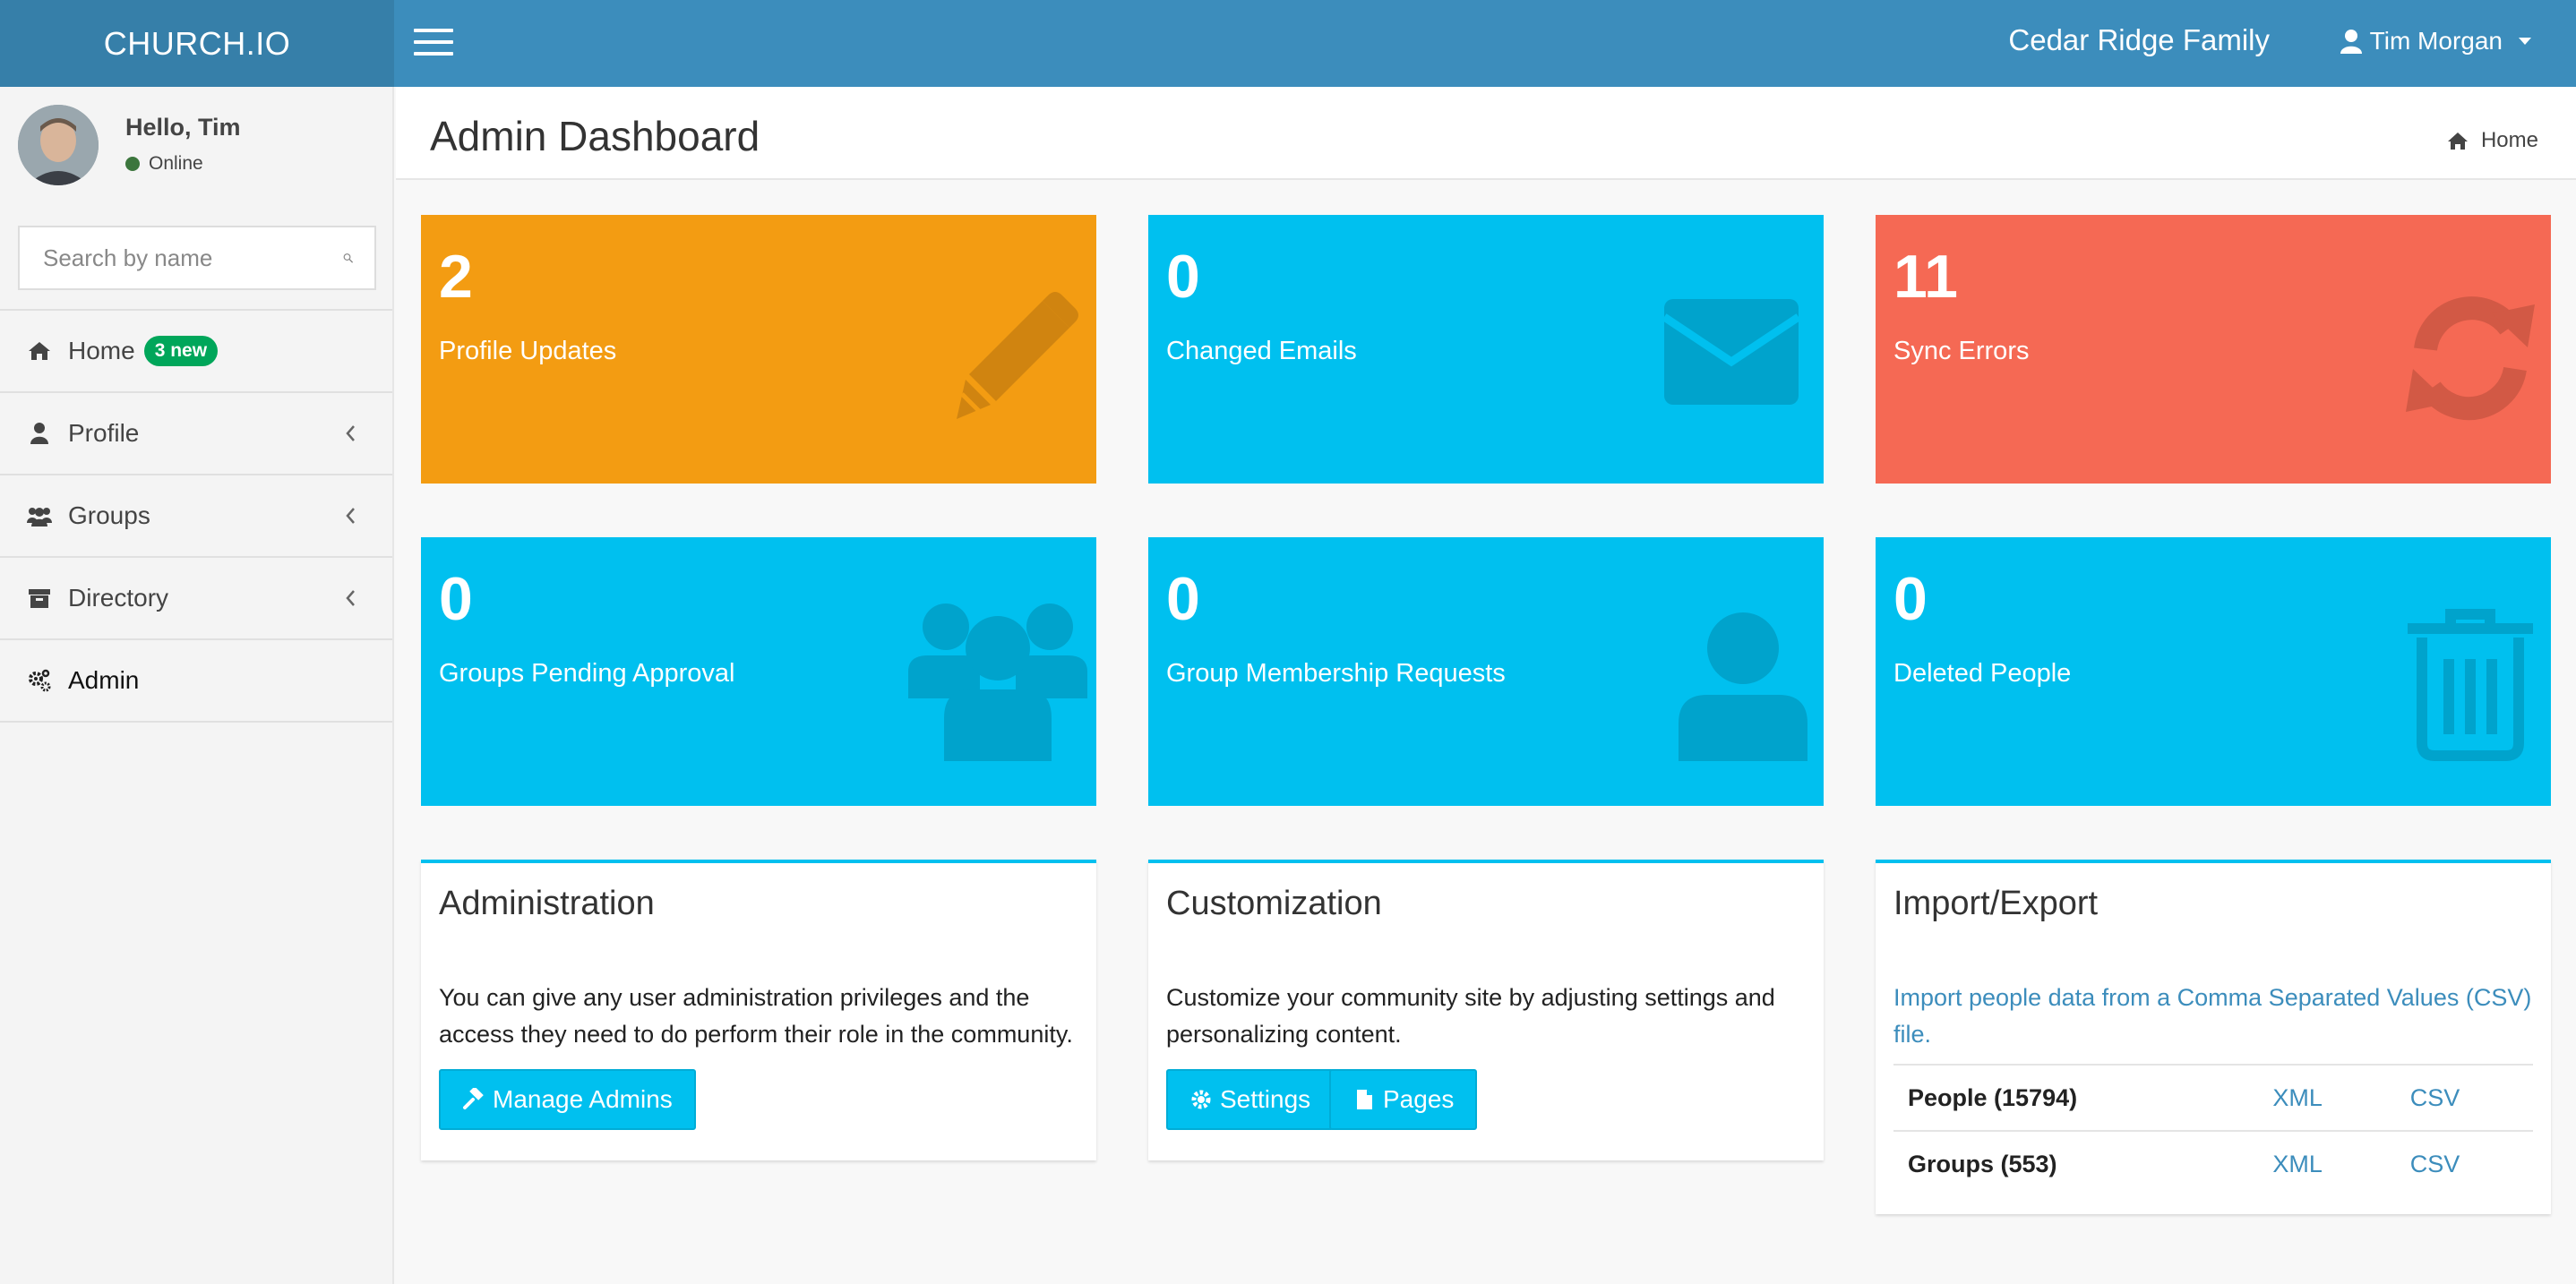 This screenshot has height=1284, width=2576. I want to click on content-header: Admin Dashboard Home, so click(1486, 133).